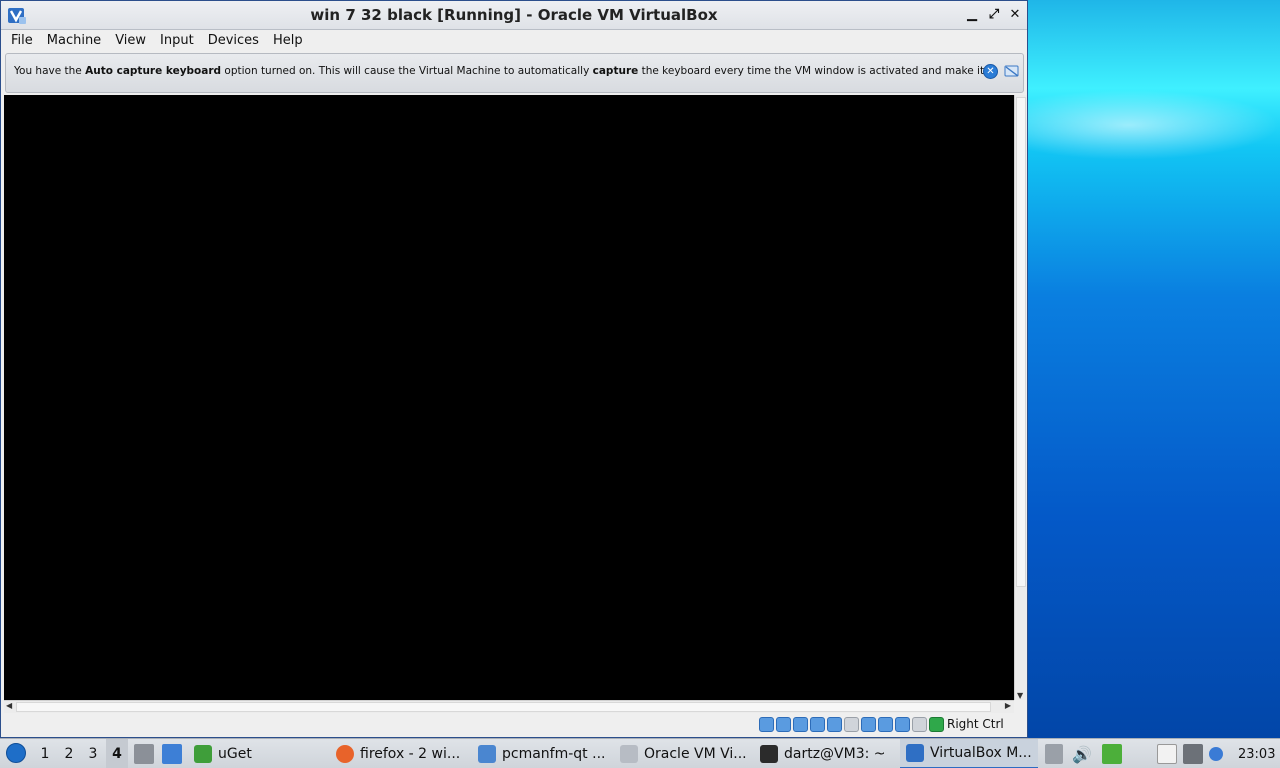  I want to click on notice-close-icon: ✕, so click(990, 71).